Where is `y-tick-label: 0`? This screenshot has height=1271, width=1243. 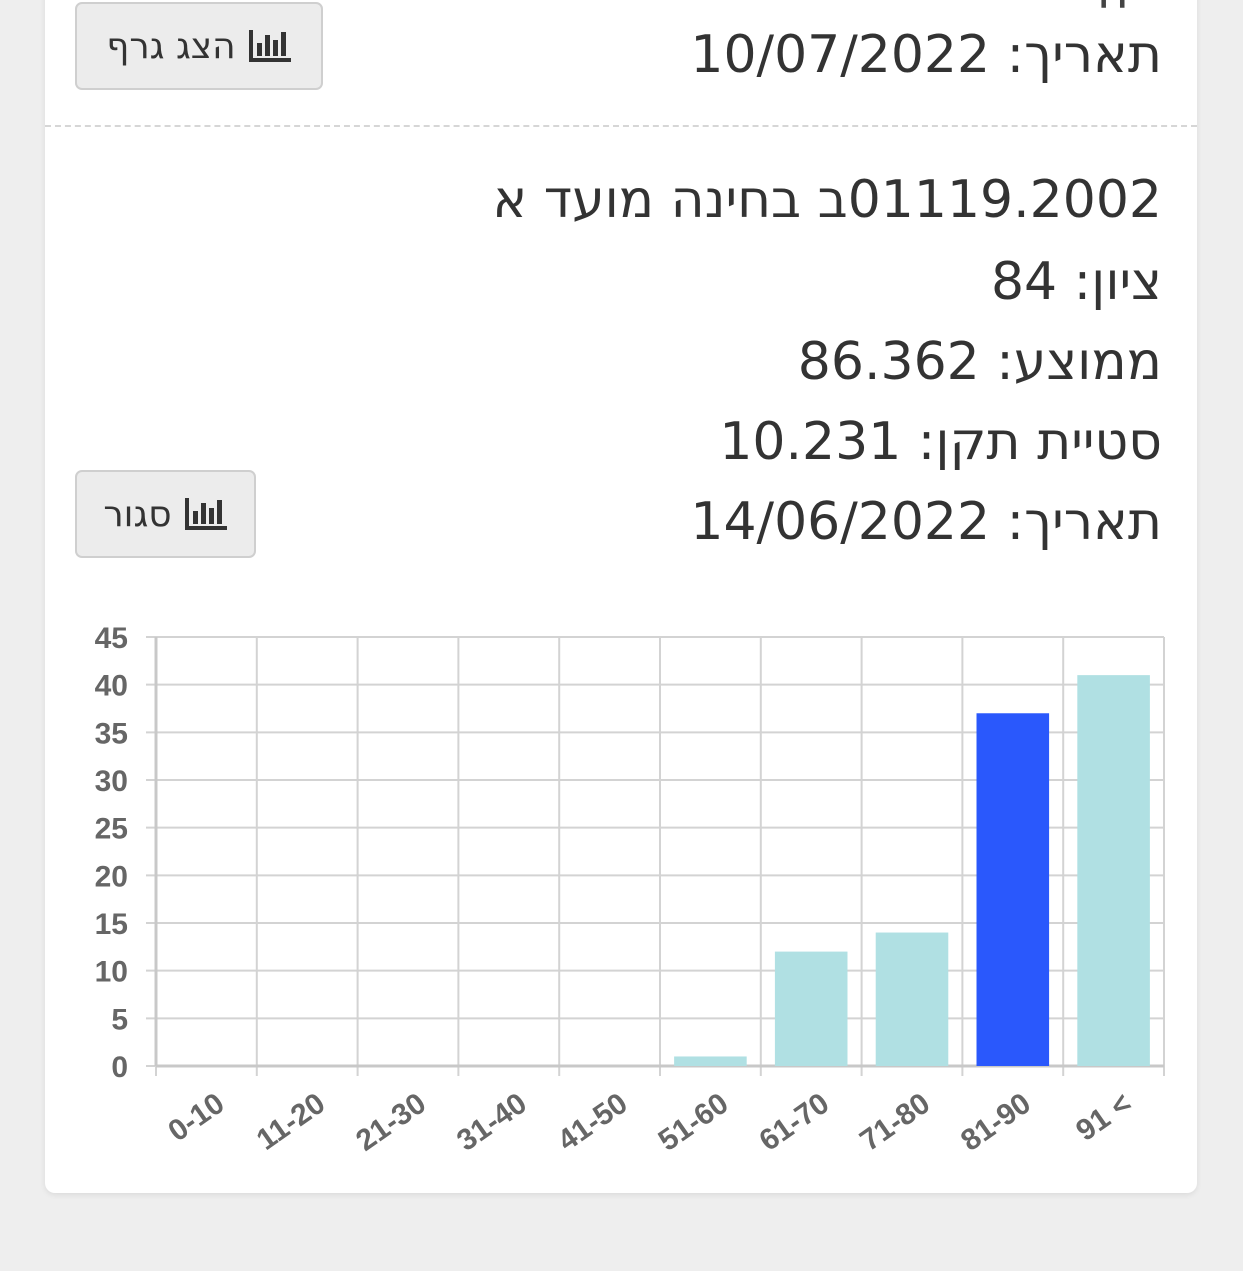
y-tick-label: 0 is located at coordinates (119, 1067).